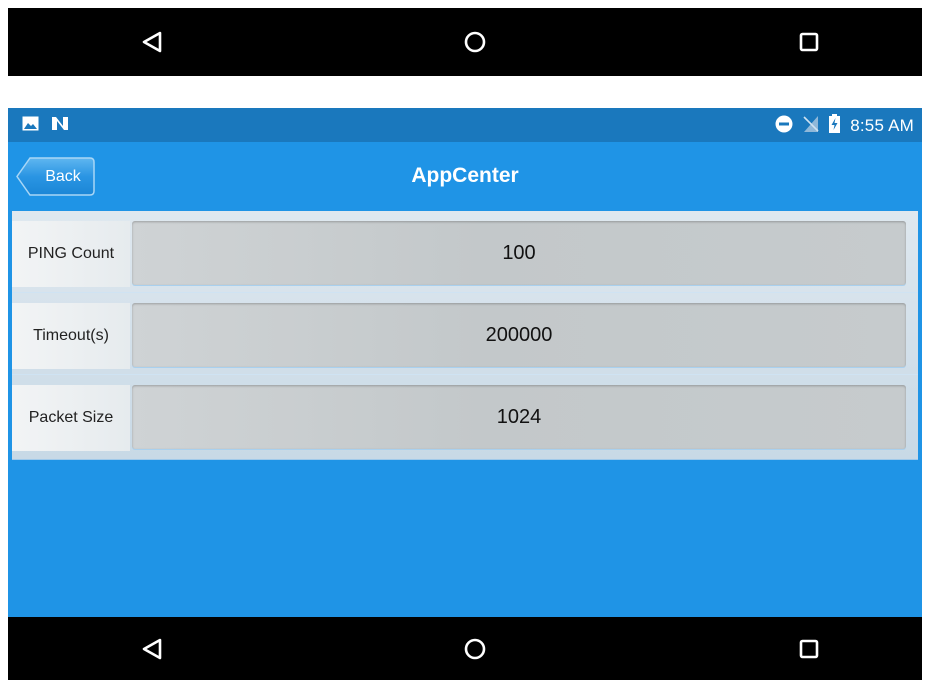 Image resolution: width=929 pixels, height=680 pixels. Describe the element at coordinates (465, 125) in the screenshot. I see `status-bar: 8:55 AM` at that location.